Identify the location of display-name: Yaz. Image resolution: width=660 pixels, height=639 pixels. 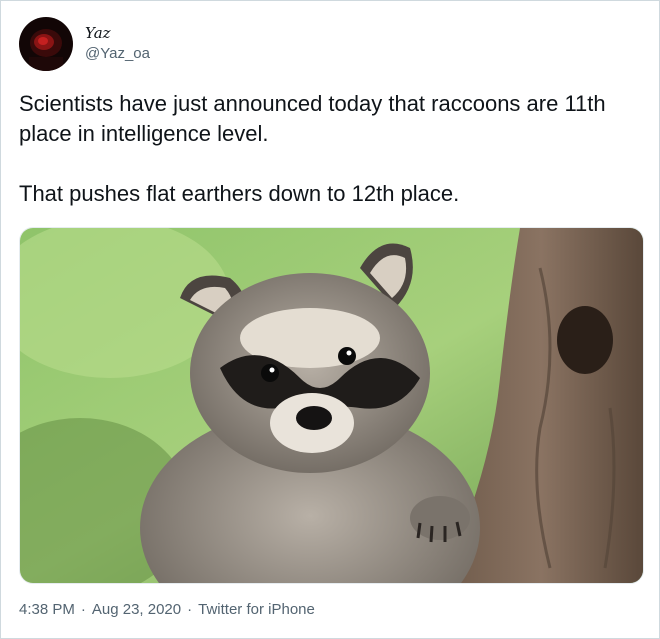
(117, 33).